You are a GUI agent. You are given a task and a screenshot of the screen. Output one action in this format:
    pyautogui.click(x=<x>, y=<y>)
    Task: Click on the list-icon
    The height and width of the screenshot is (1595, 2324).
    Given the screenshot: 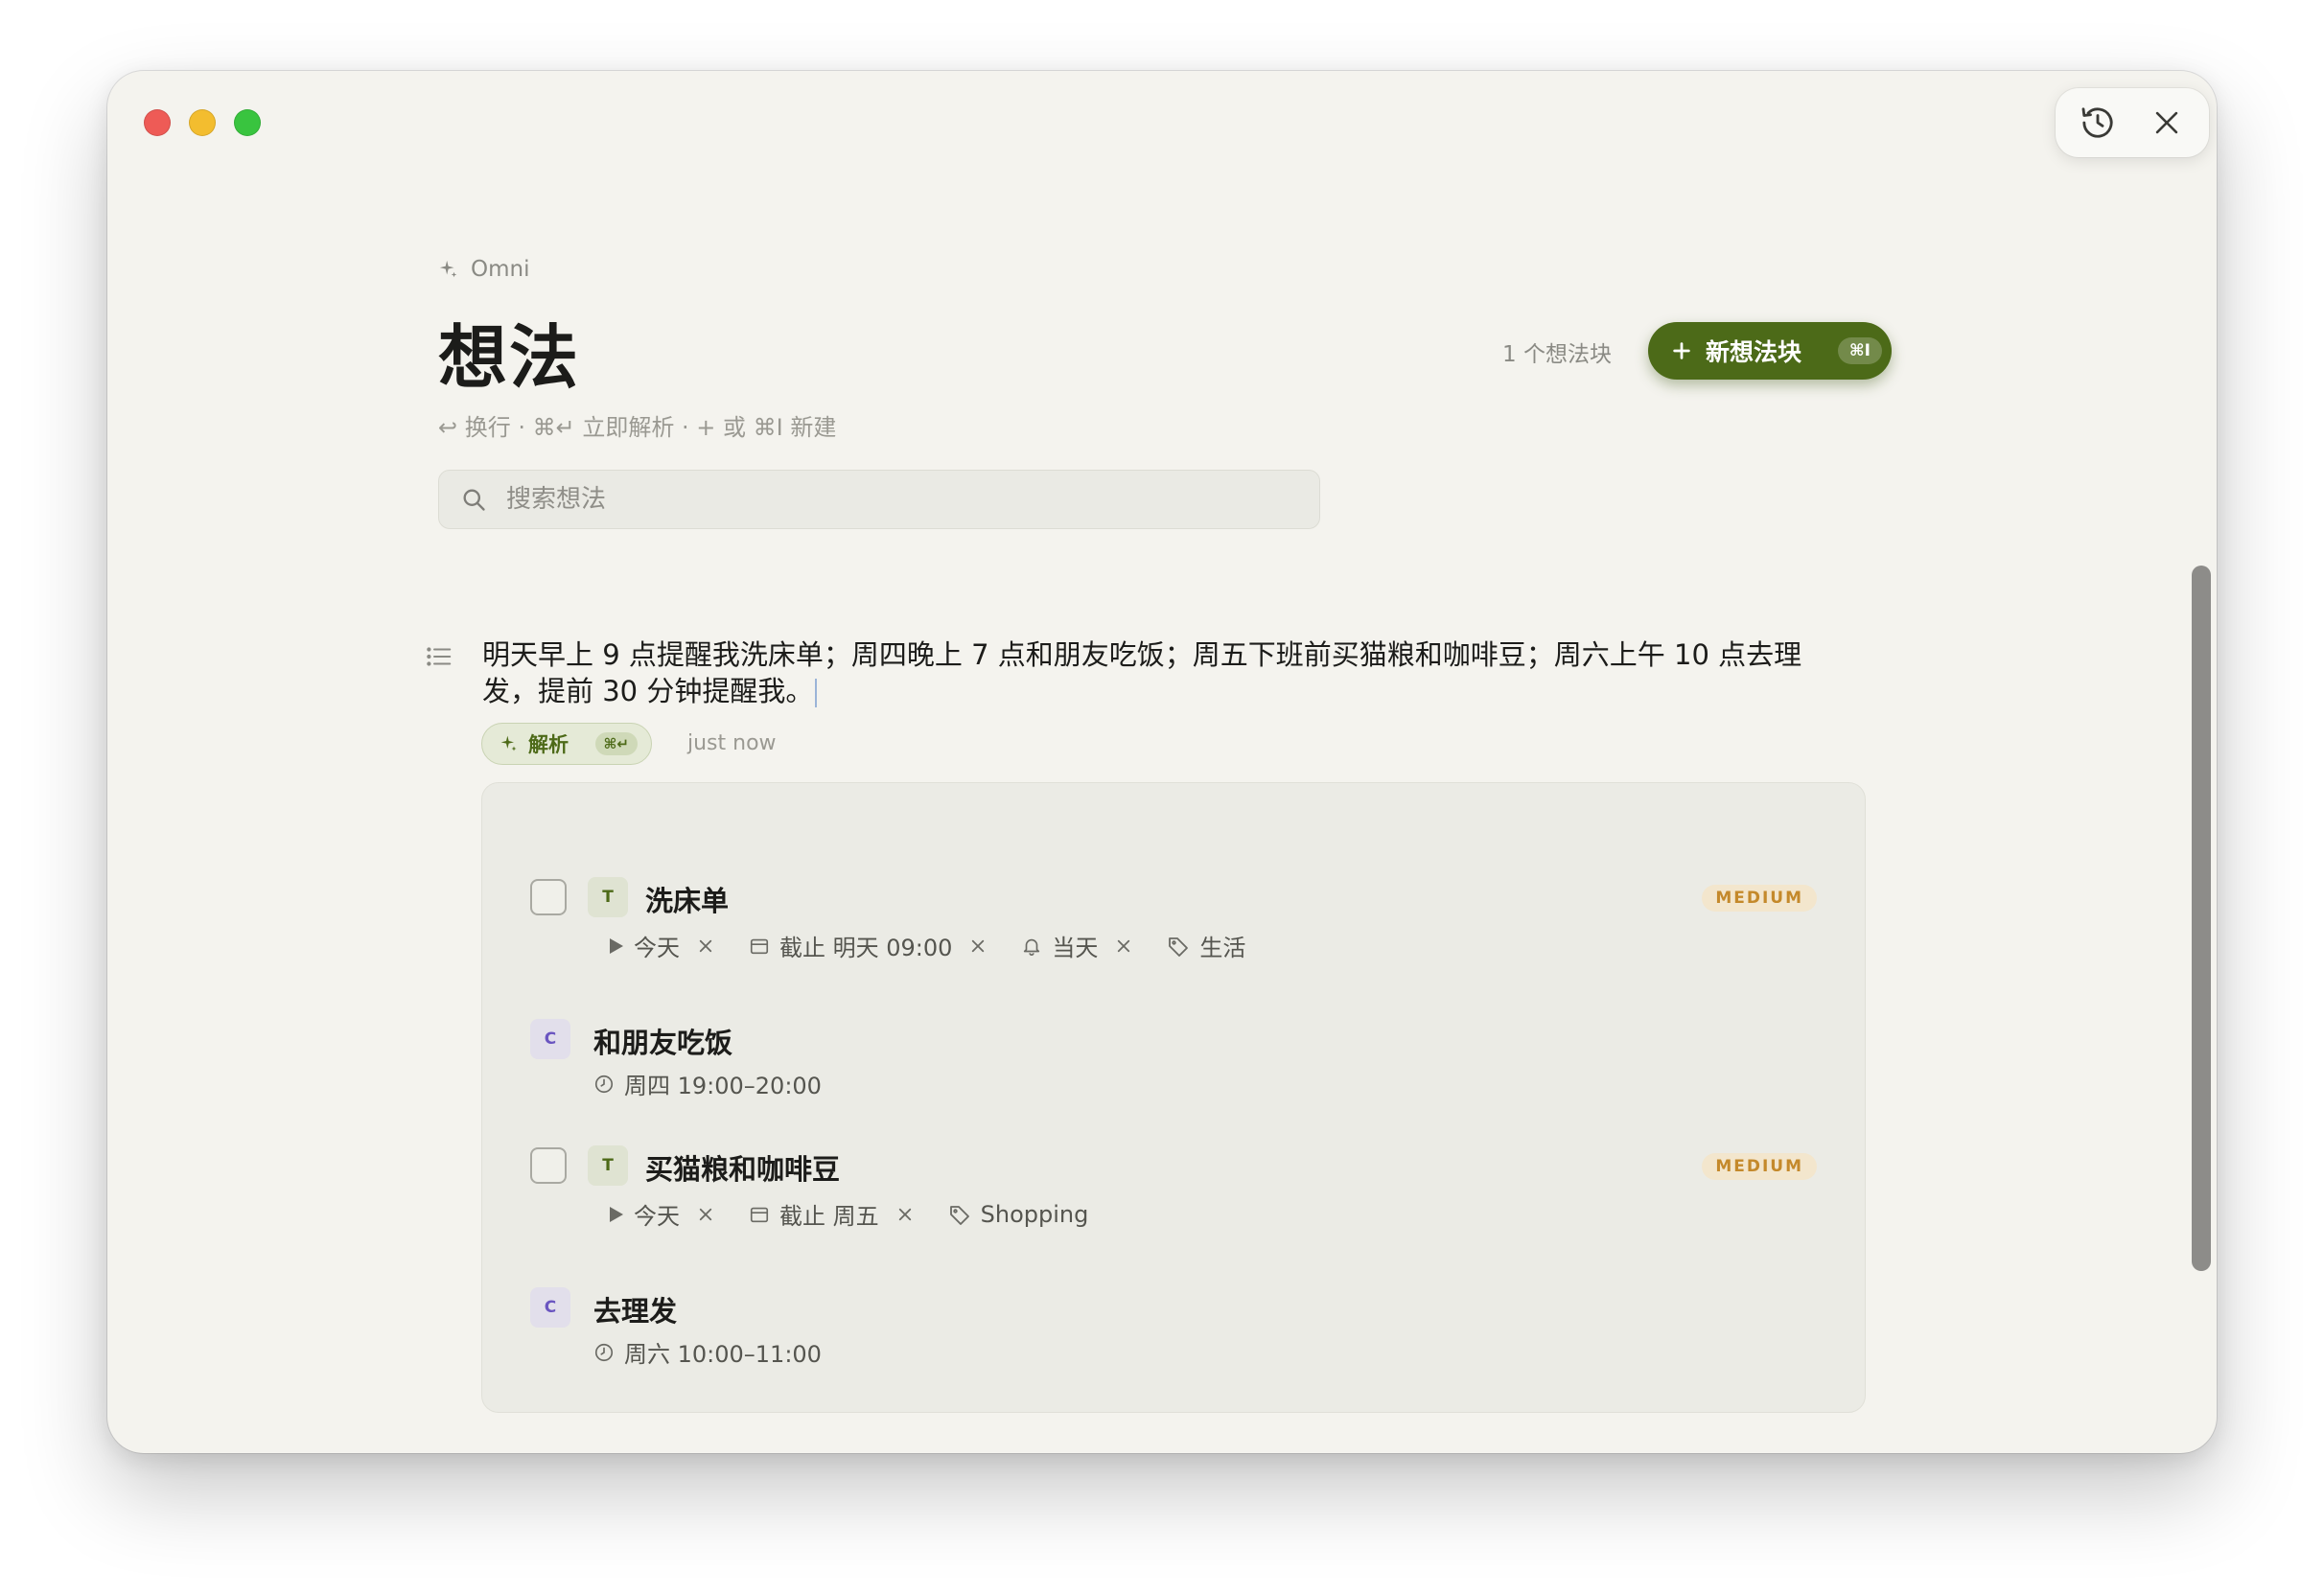 What is the action you would take?
    pyautogui.click(x=439, y=656)
    